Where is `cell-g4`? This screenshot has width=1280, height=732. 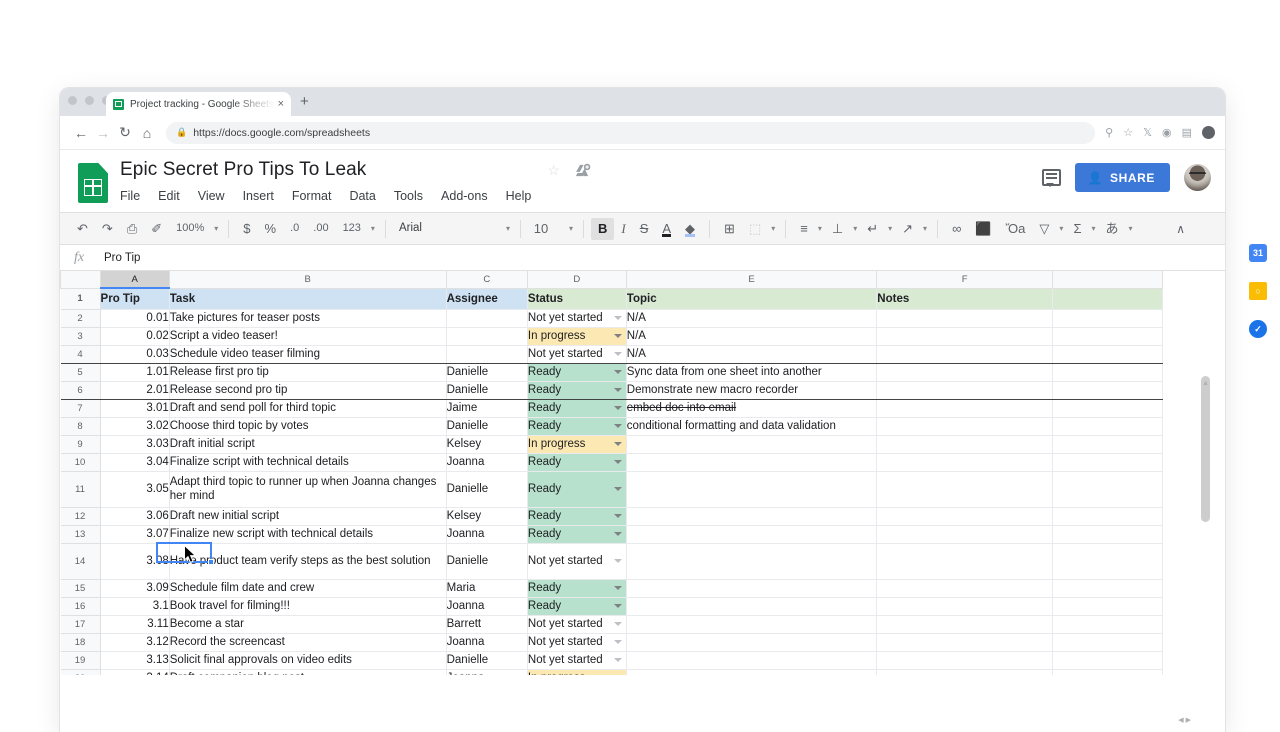
cell-g4 is located at coordinates (1107, 354).